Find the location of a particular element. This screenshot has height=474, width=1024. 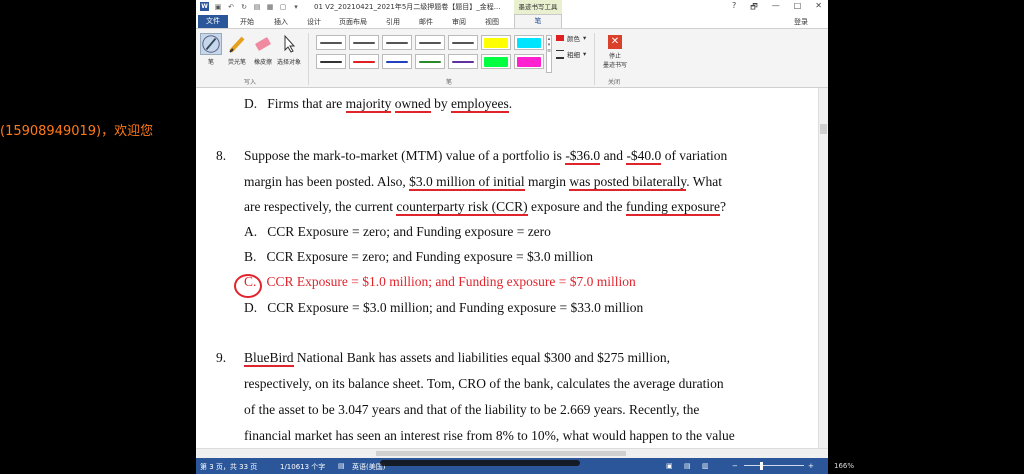

tab-insert: 插入 is located at coordinates (281, 22).